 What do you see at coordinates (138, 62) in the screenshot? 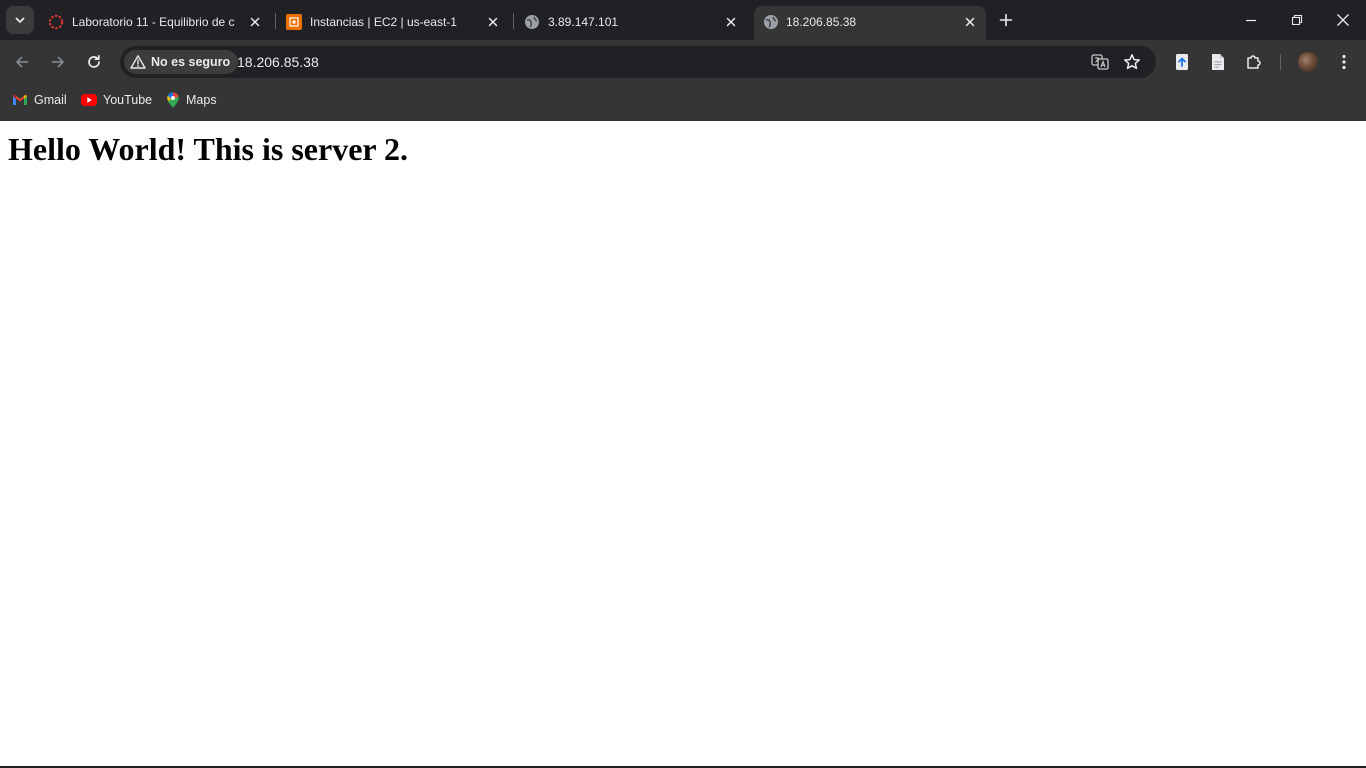
I see `warning-triangle-icon` at bounding box center [138, 62].